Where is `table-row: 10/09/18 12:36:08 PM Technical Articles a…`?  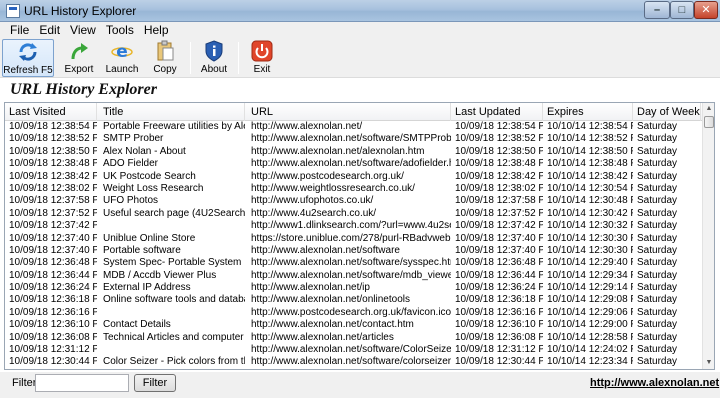
table-row: 10/09/18 12:36:08 PM Technical Articles a… is located at coordinates (353, 338).